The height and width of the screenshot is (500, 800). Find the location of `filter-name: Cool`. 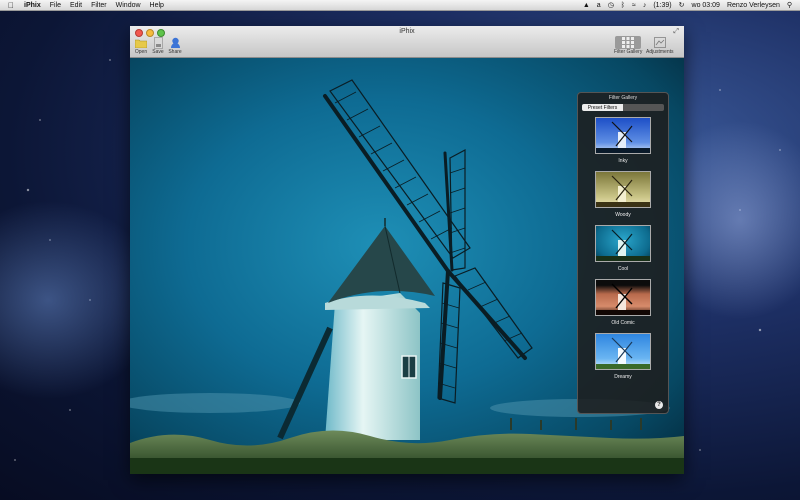

filter-name: Cool is located at coordinates (623, 269).